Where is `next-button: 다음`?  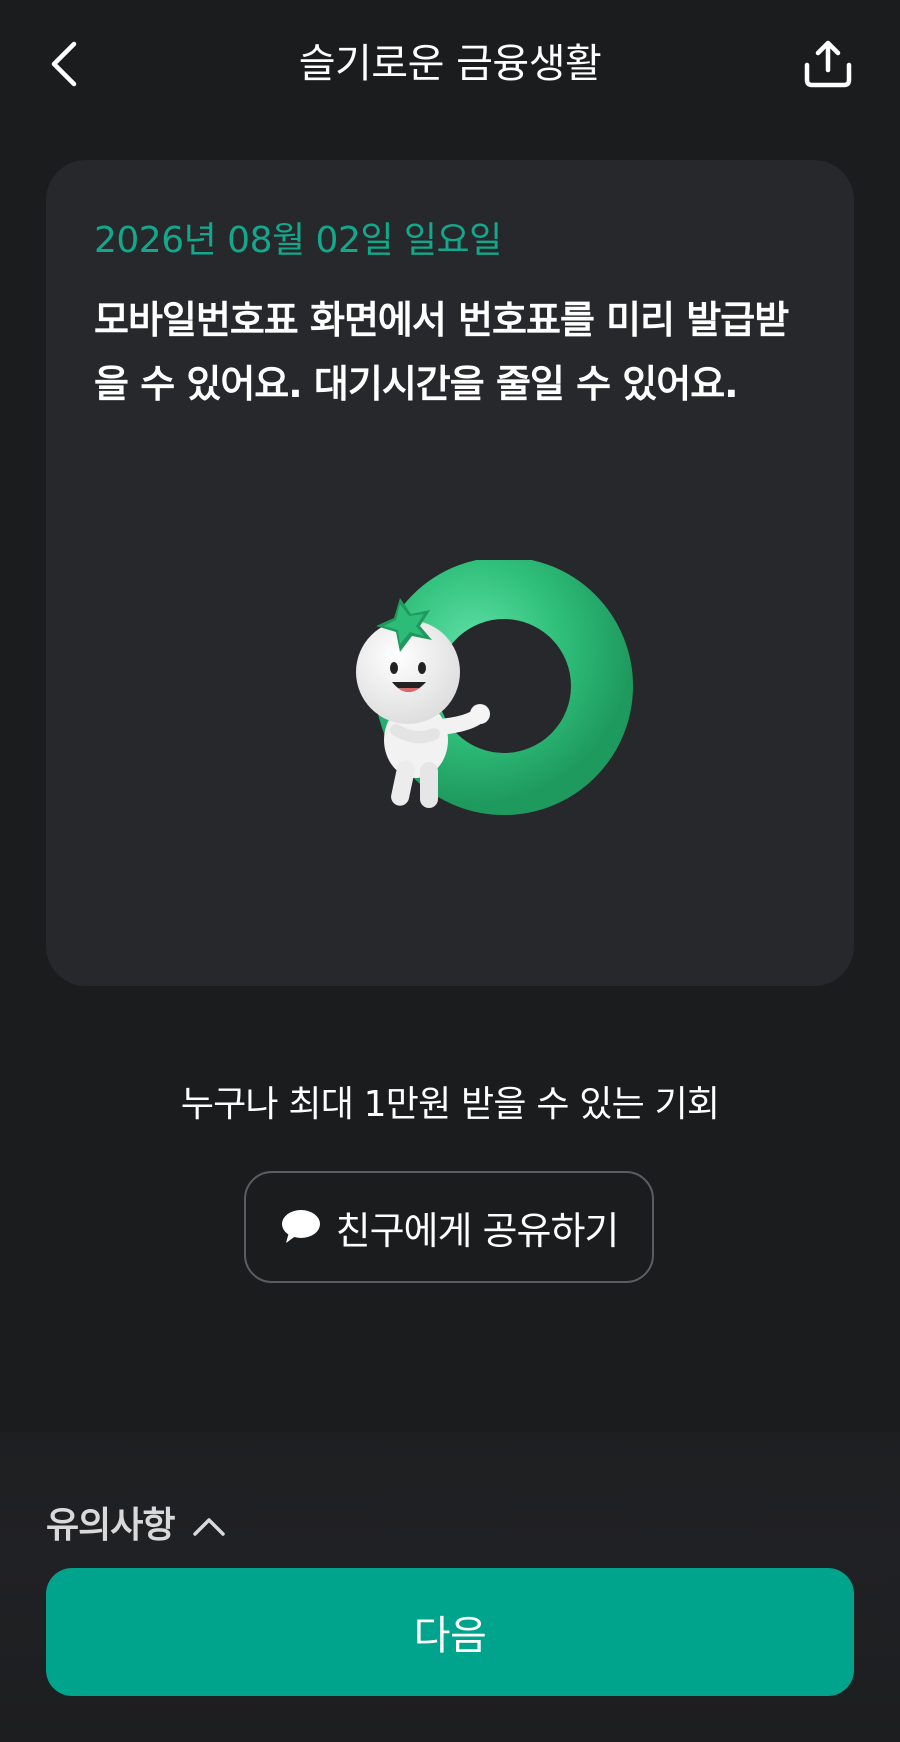
next-button: 다음 is located at coordinates (450, 1632).